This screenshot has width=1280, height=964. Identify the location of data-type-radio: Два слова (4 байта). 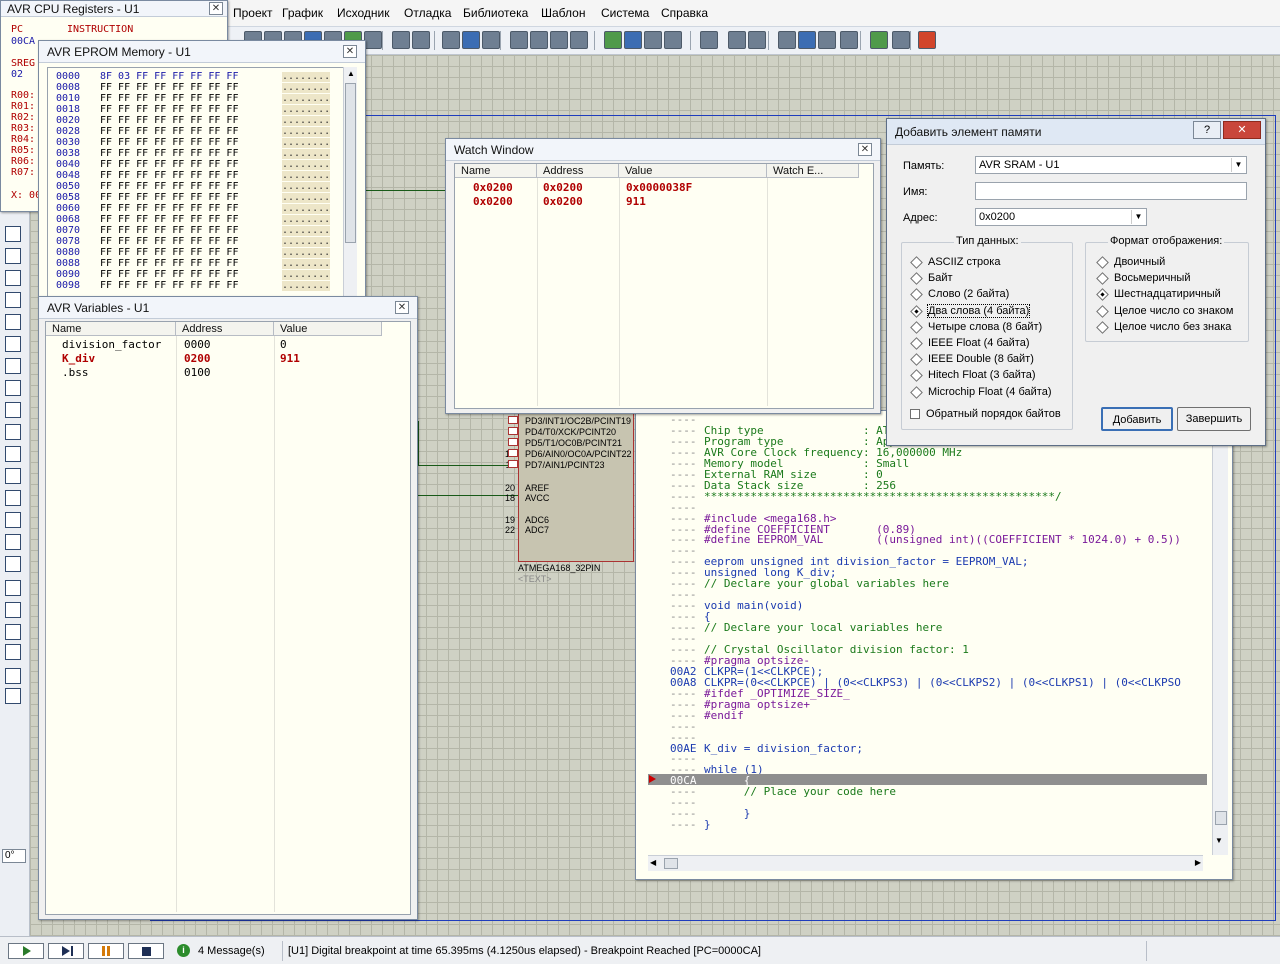
(970, 310).